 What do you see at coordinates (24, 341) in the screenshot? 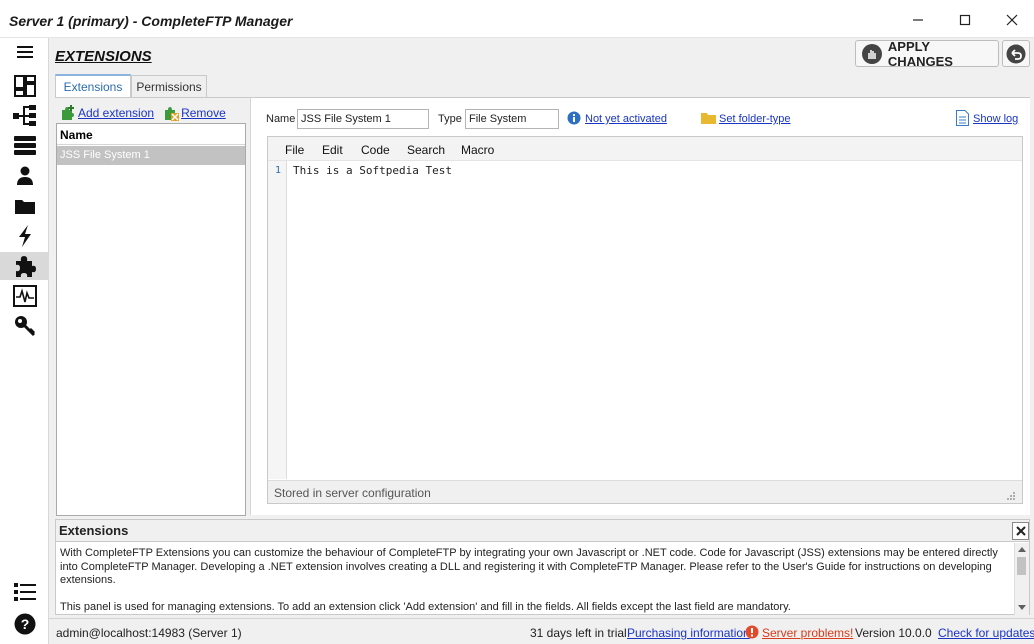
I see `sidebar: ?` at bounding box center [24, 341].